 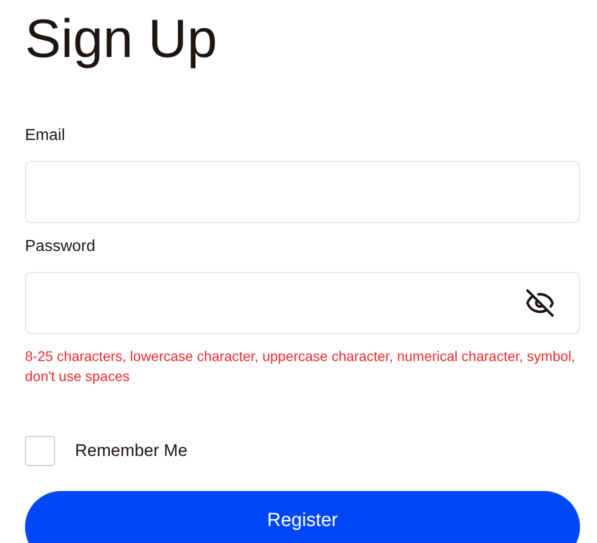 What do you see at coordinates (121, 39) in the screenshot?
I see `page-title: Sign Up` at bounding box center [121, 39].